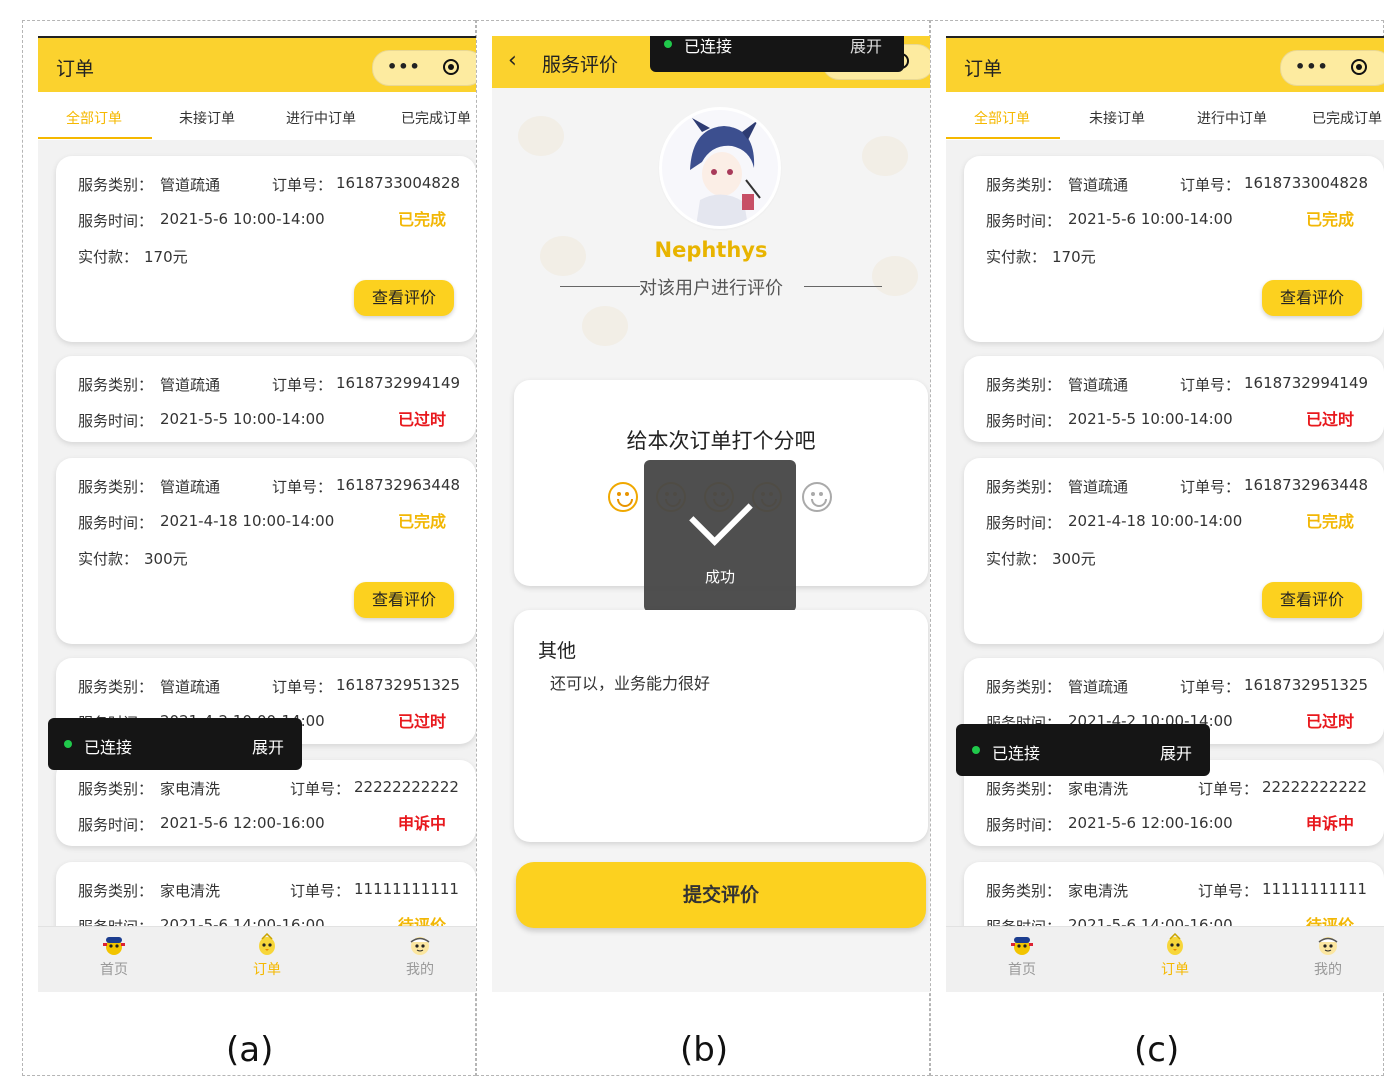 Image resolution: width=1390 pixels, height=1088 pixels. I want to click on user-name: Nephthys, so click(711, 250).